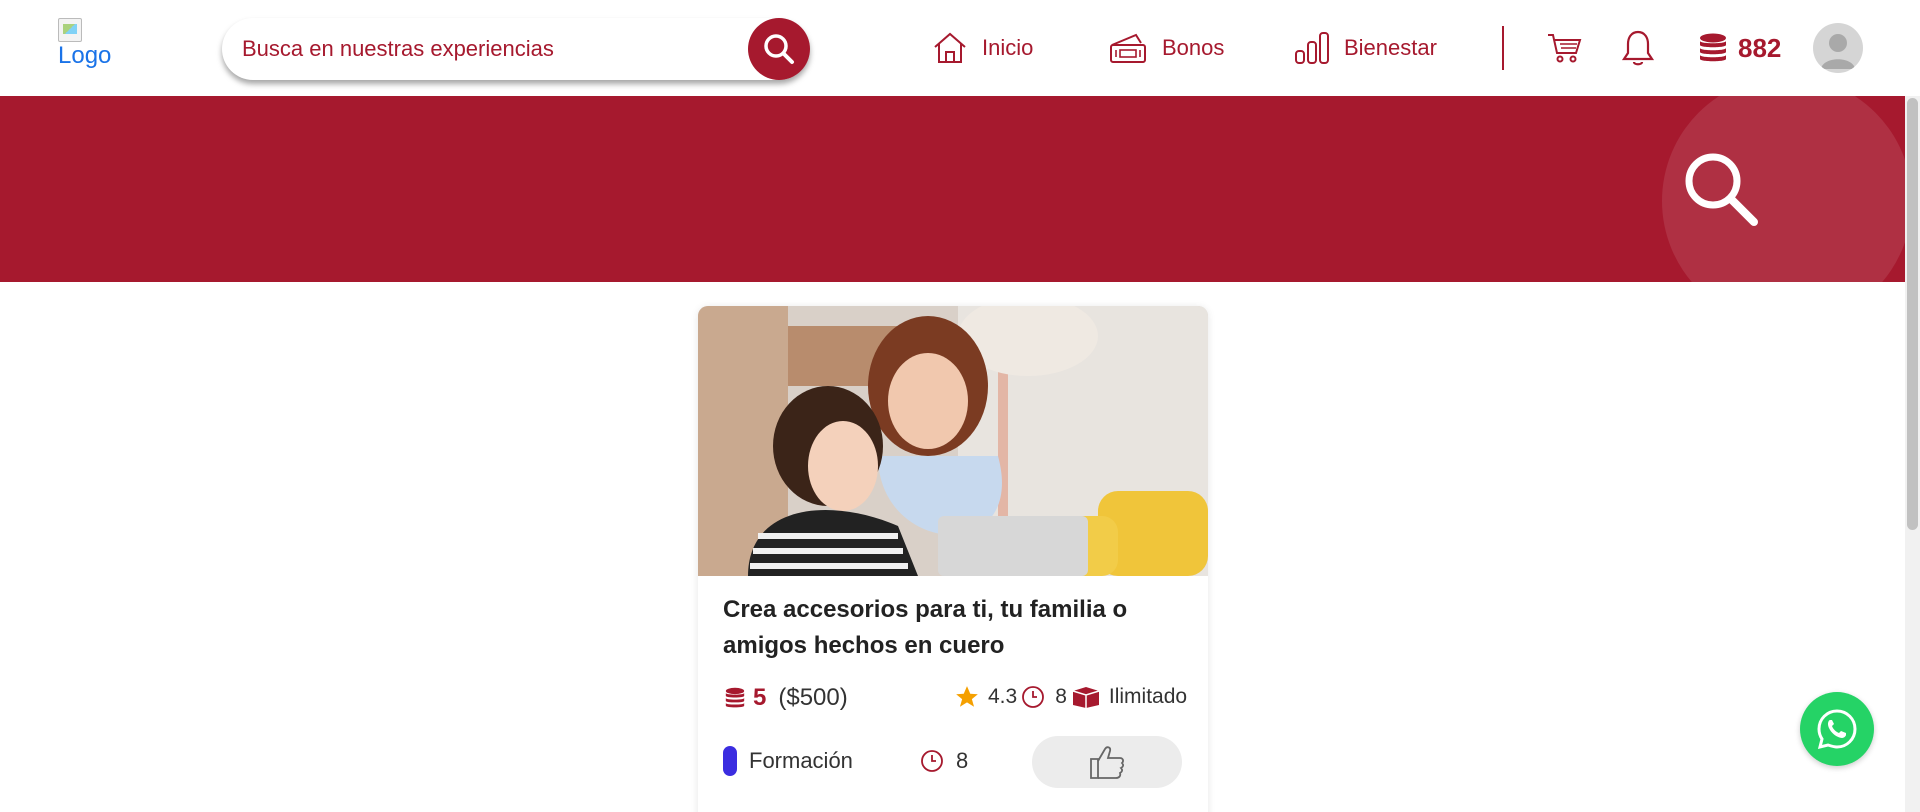  I want to click on nav-inicio: Inicio, so click(982, 48).